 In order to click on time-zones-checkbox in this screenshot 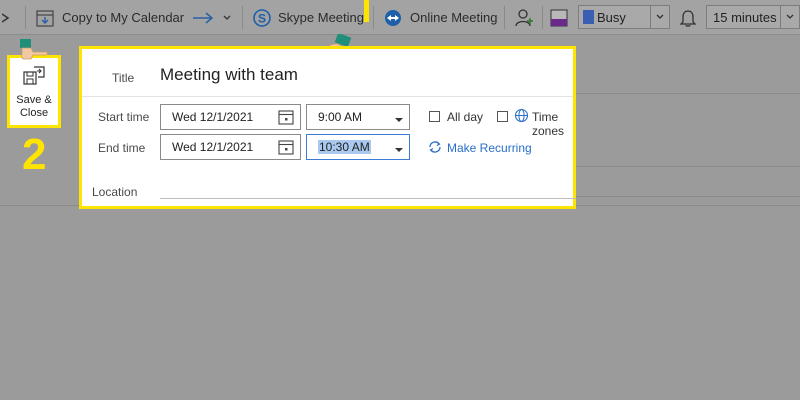, I will do `click(502, 116)`.